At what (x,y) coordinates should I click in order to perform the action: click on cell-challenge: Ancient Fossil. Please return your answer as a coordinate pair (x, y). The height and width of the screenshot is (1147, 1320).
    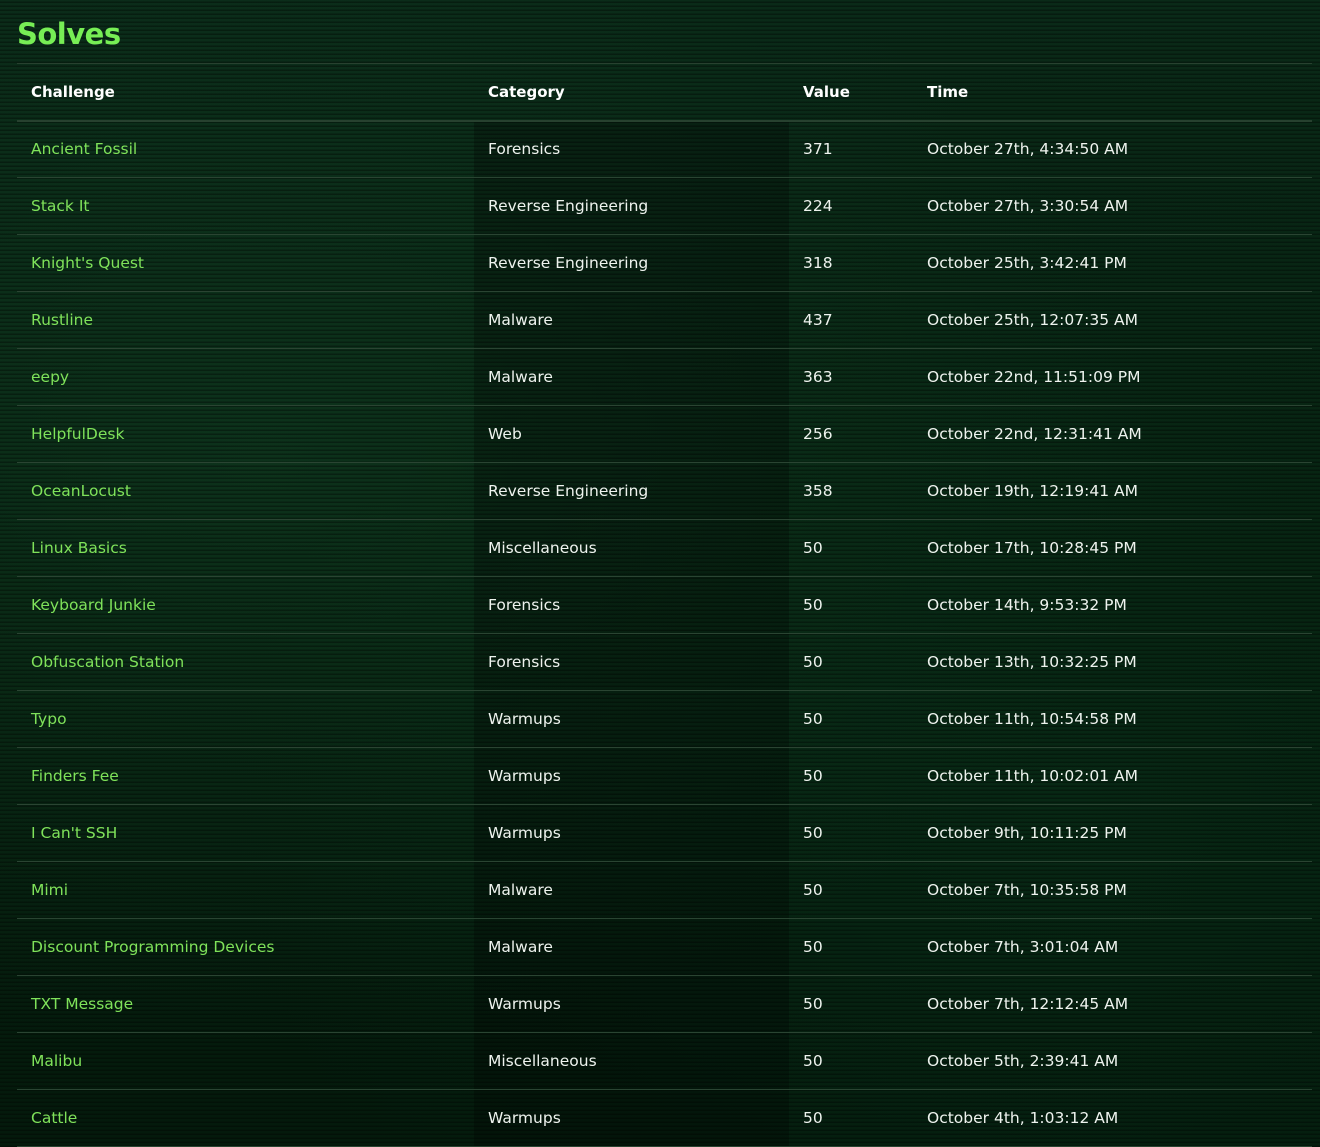
    Looking at the image, I should click on (245, 149).